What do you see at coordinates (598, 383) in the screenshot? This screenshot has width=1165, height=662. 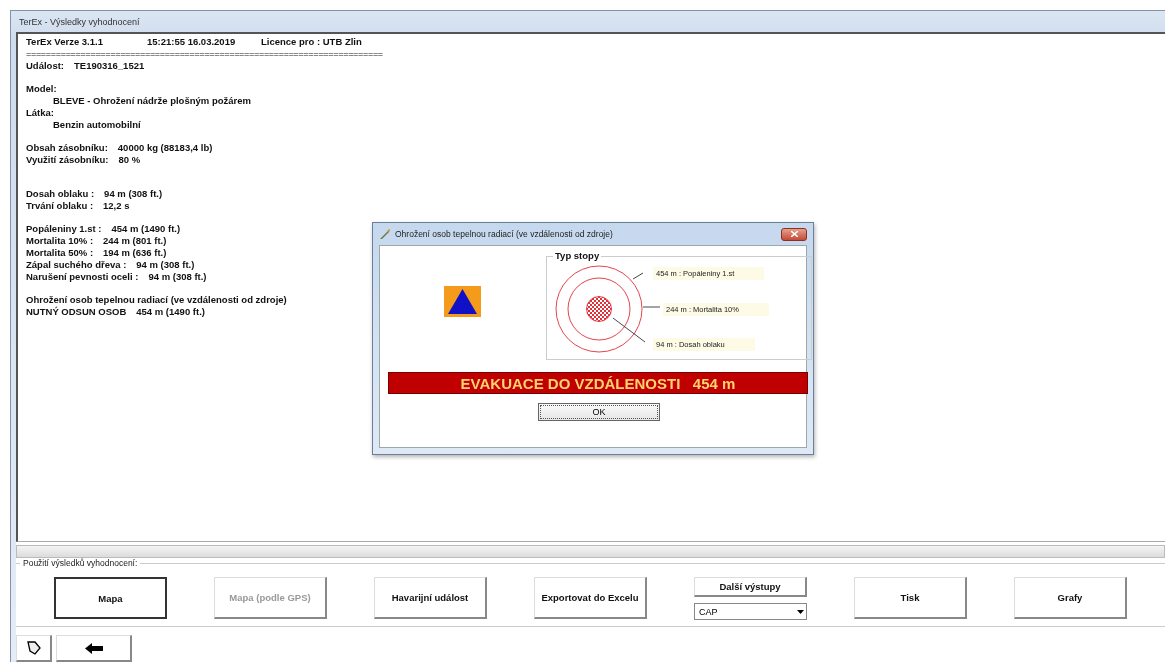 I see `evacuation-banner: EVAKUACE DO VZDÁLENOSTI 454 m` at bounding box center [598, 383].